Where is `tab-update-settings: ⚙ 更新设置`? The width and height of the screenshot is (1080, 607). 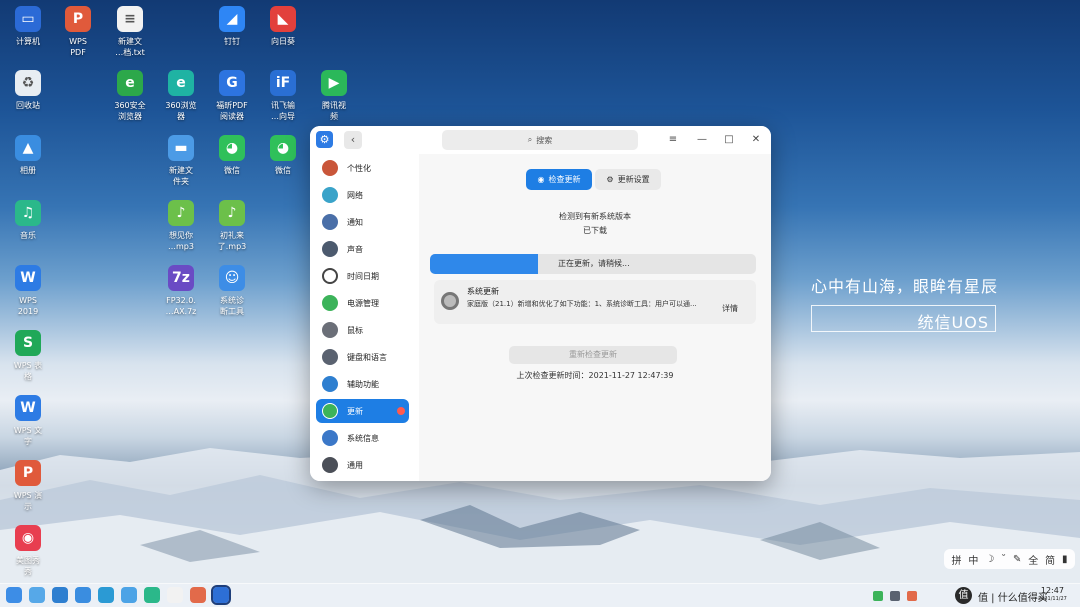 tab-update-settings: ⚙ 更新设置 is located at coordinates (628, 179).